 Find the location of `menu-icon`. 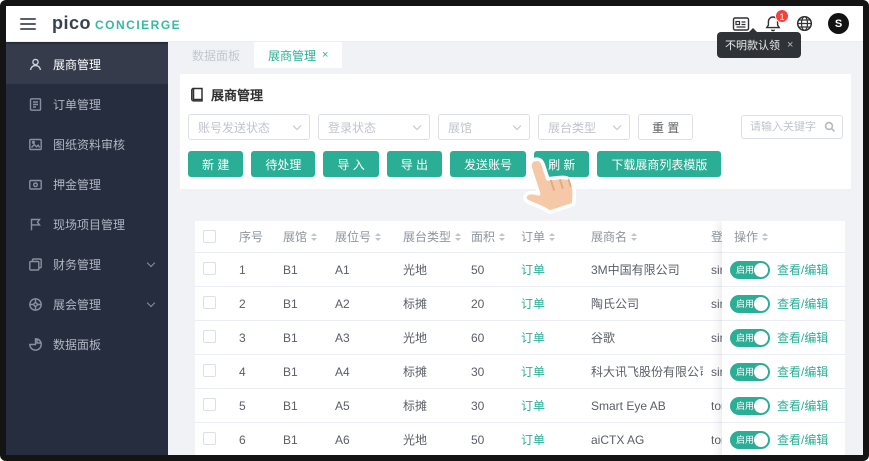

menu-icon is located at coordinates (28, 23).